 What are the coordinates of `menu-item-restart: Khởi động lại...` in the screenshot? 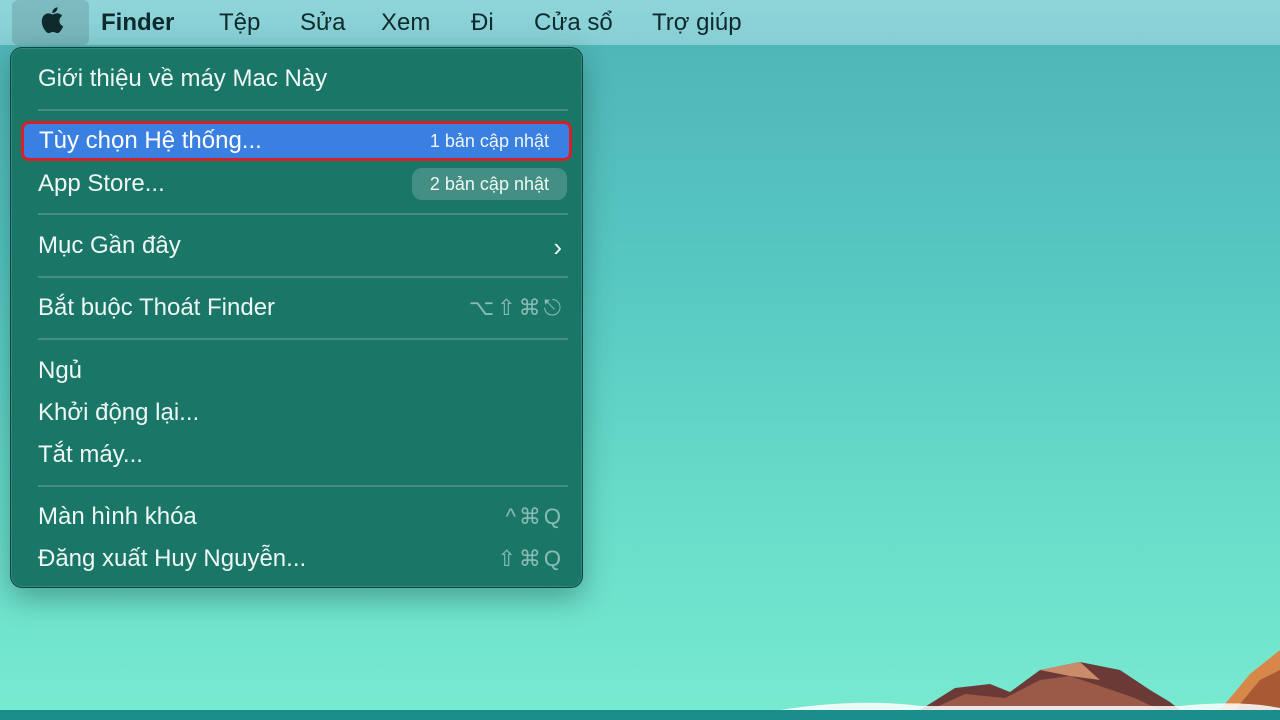 It's located at (296, 413).